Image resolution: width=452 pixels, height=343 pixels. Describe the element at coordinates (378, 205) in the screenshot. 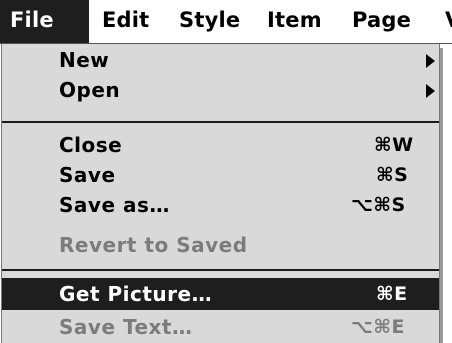

I see `menu-item-save-as-shortcut: ⌥⌘S` at that location.